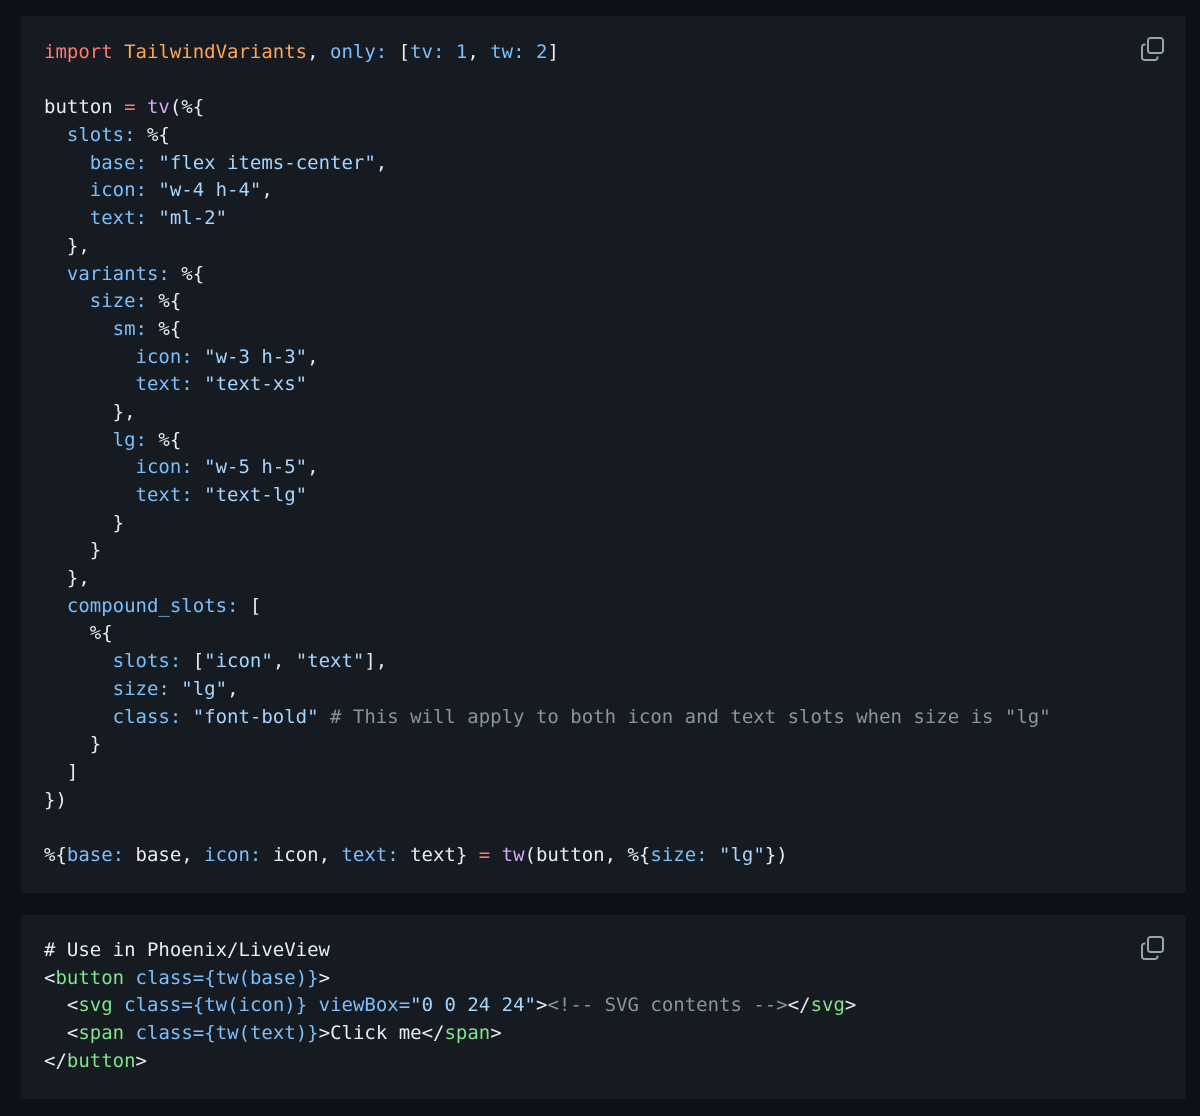 The width and height of the screenshot is (1200, 1116). Describe the element at coordinates (547, 136) in the screenshot. I see `code-line: slots: %{` at that location.